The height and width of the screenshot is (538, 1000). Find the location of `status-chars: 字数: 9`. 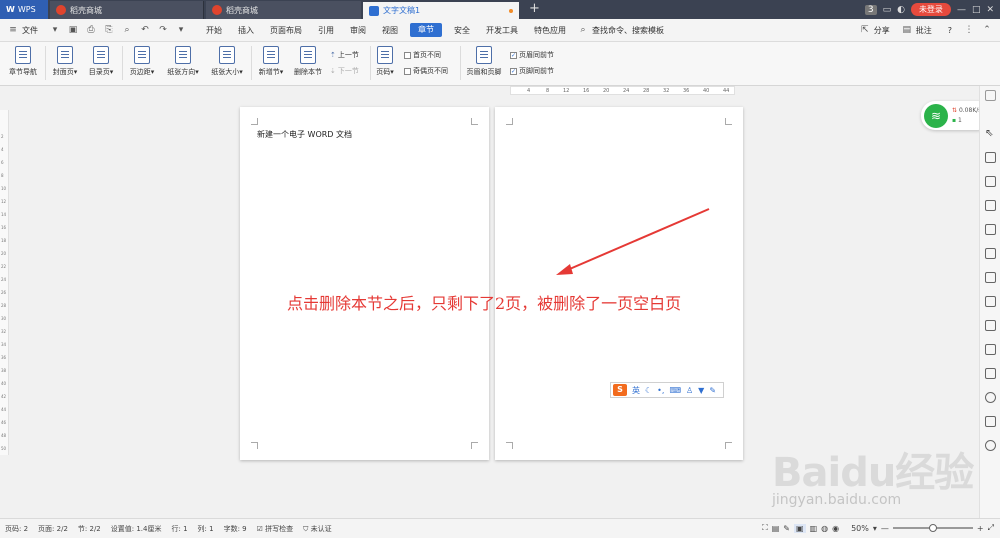

status-chars: 字数: 9 is located at coordinates (235, 529).